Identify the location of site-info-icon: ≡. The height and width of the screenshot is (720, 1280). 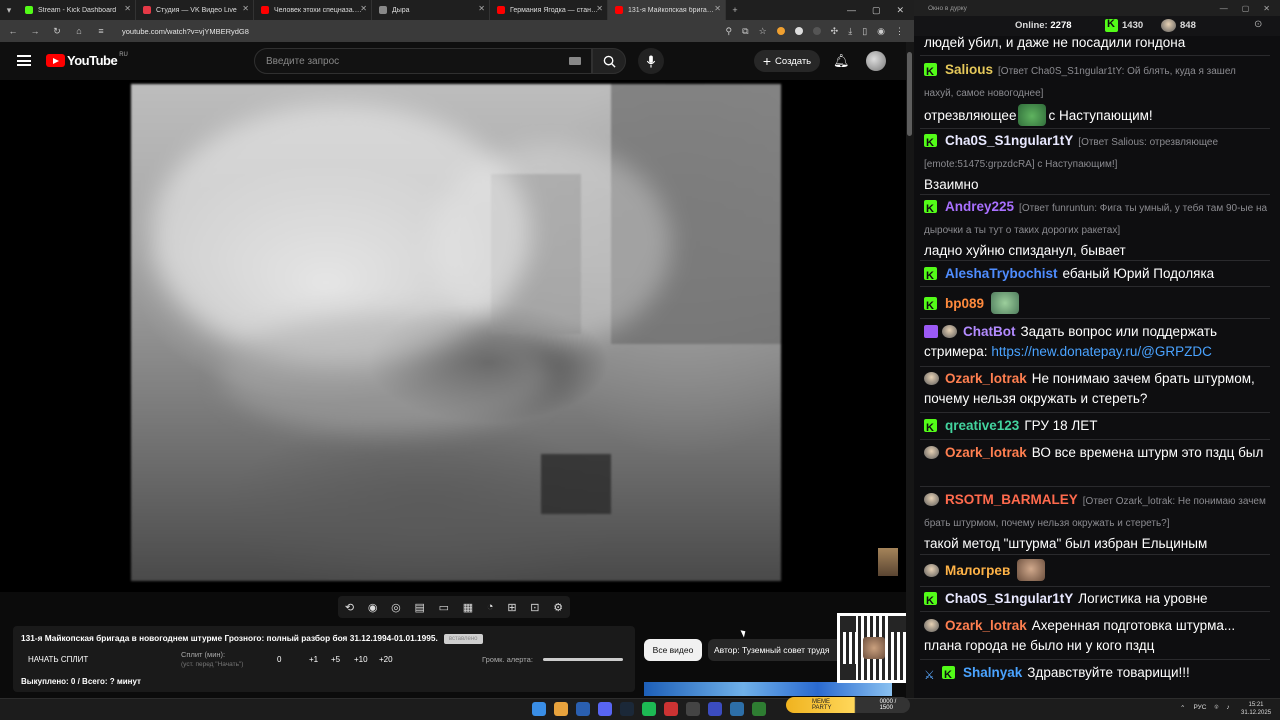
(101, 31).